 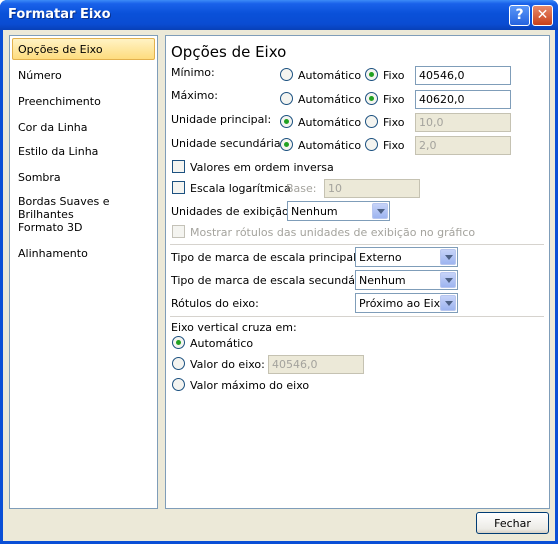 What do you see at coordinates (463, 122) in the screenshot?
I see `major-unit-value-field: 10,0` at bounding box center [463, 122].